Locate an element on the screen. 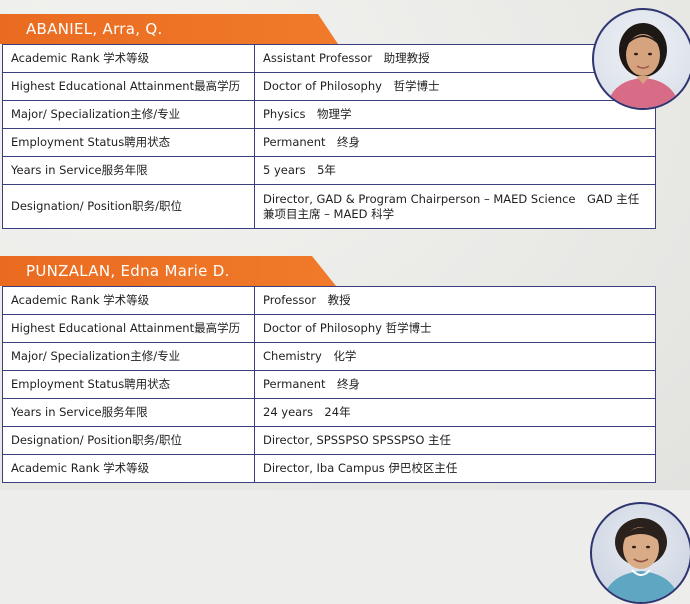 This screenshot has height=604, width=690. row-value: Doctor of Philosophy 哲学博士 is located at coordinates (455, 328).